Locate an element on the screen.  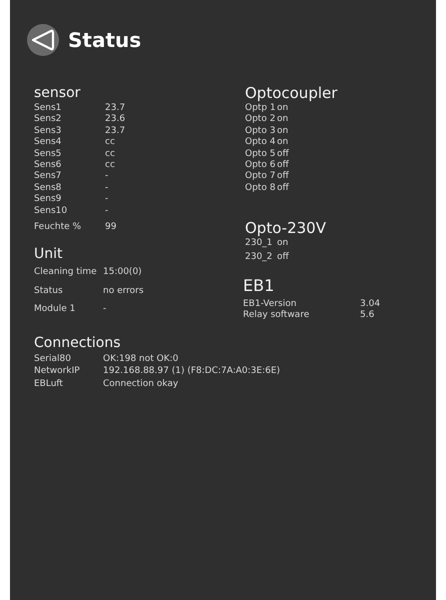
section-heading: sensor is located at coordinates (58, 93).